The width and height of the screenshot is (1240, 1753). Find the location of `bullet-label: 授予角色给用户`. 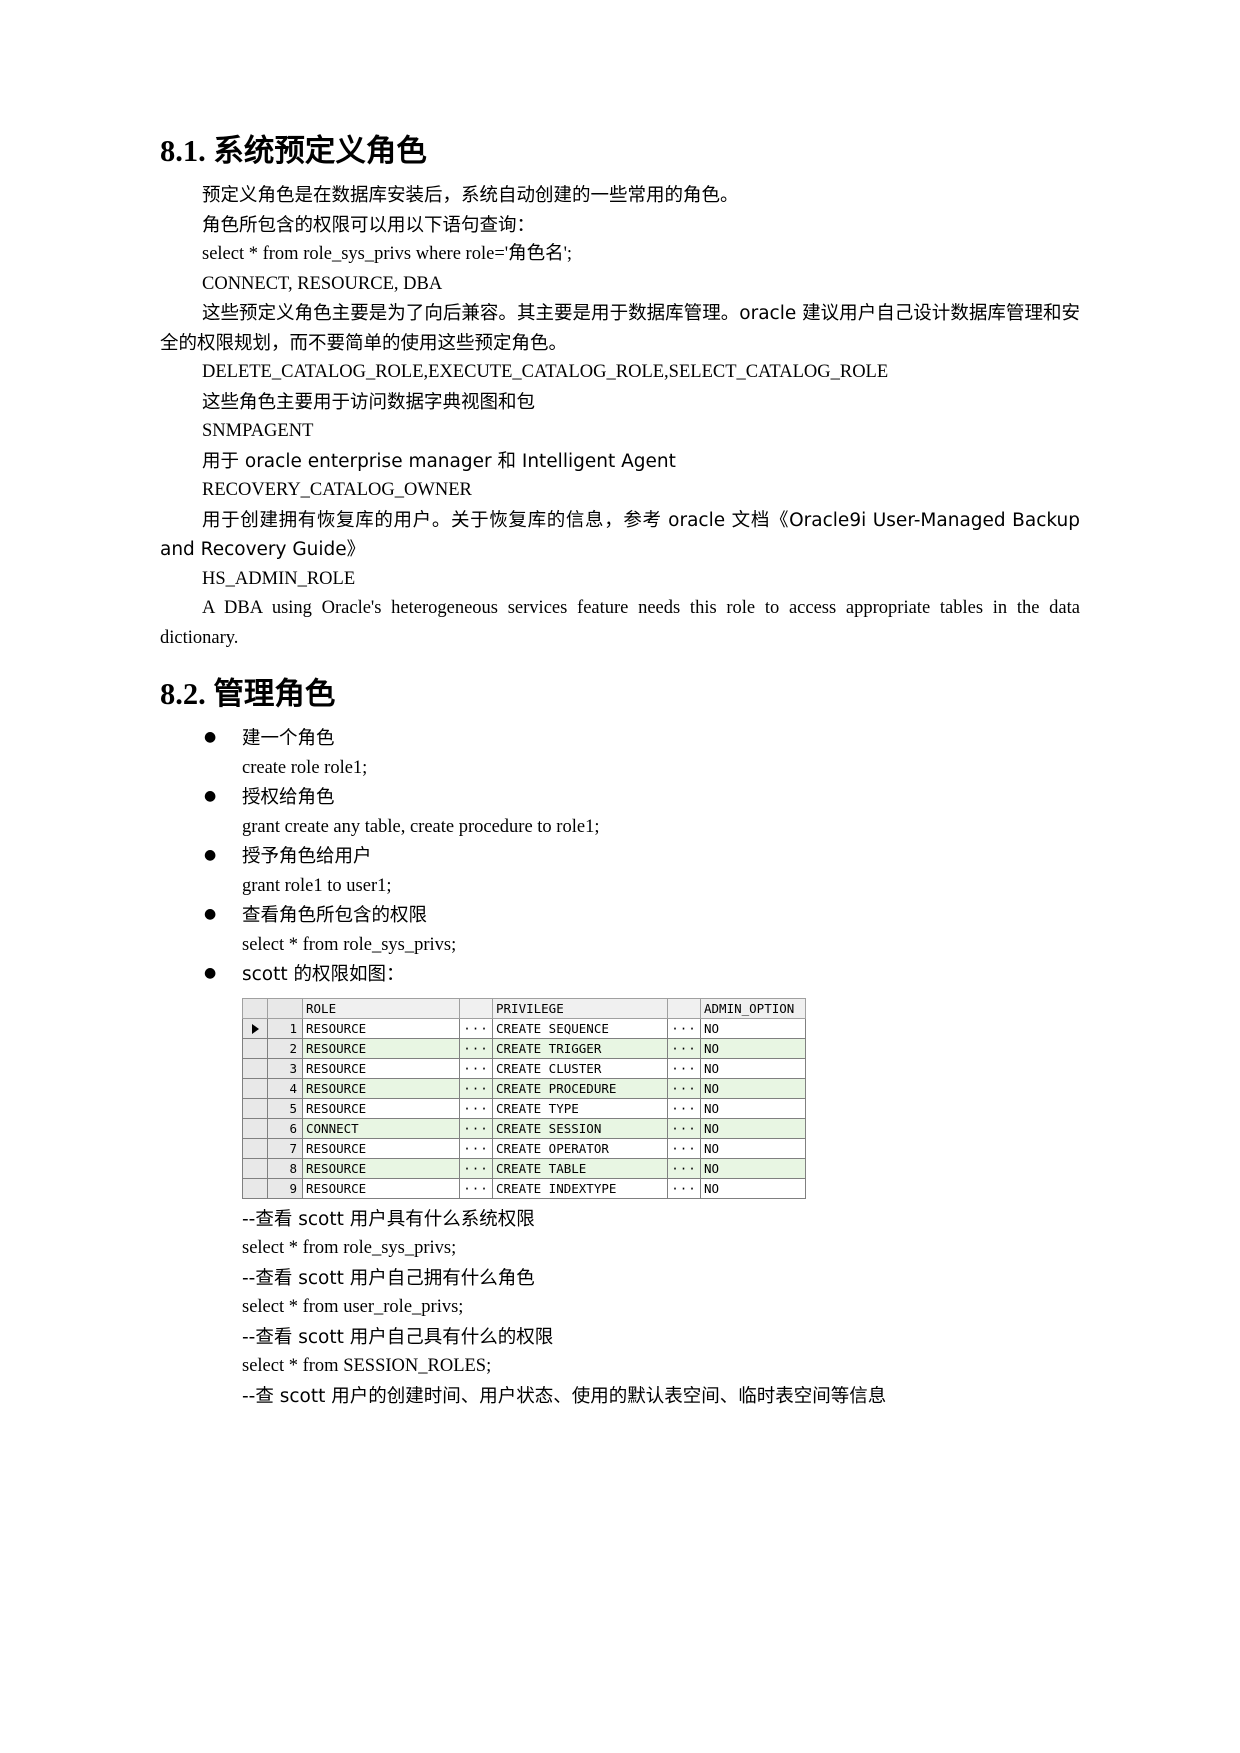

bullet-label: 授予角色给用户 is located at coordinates (307, 857).